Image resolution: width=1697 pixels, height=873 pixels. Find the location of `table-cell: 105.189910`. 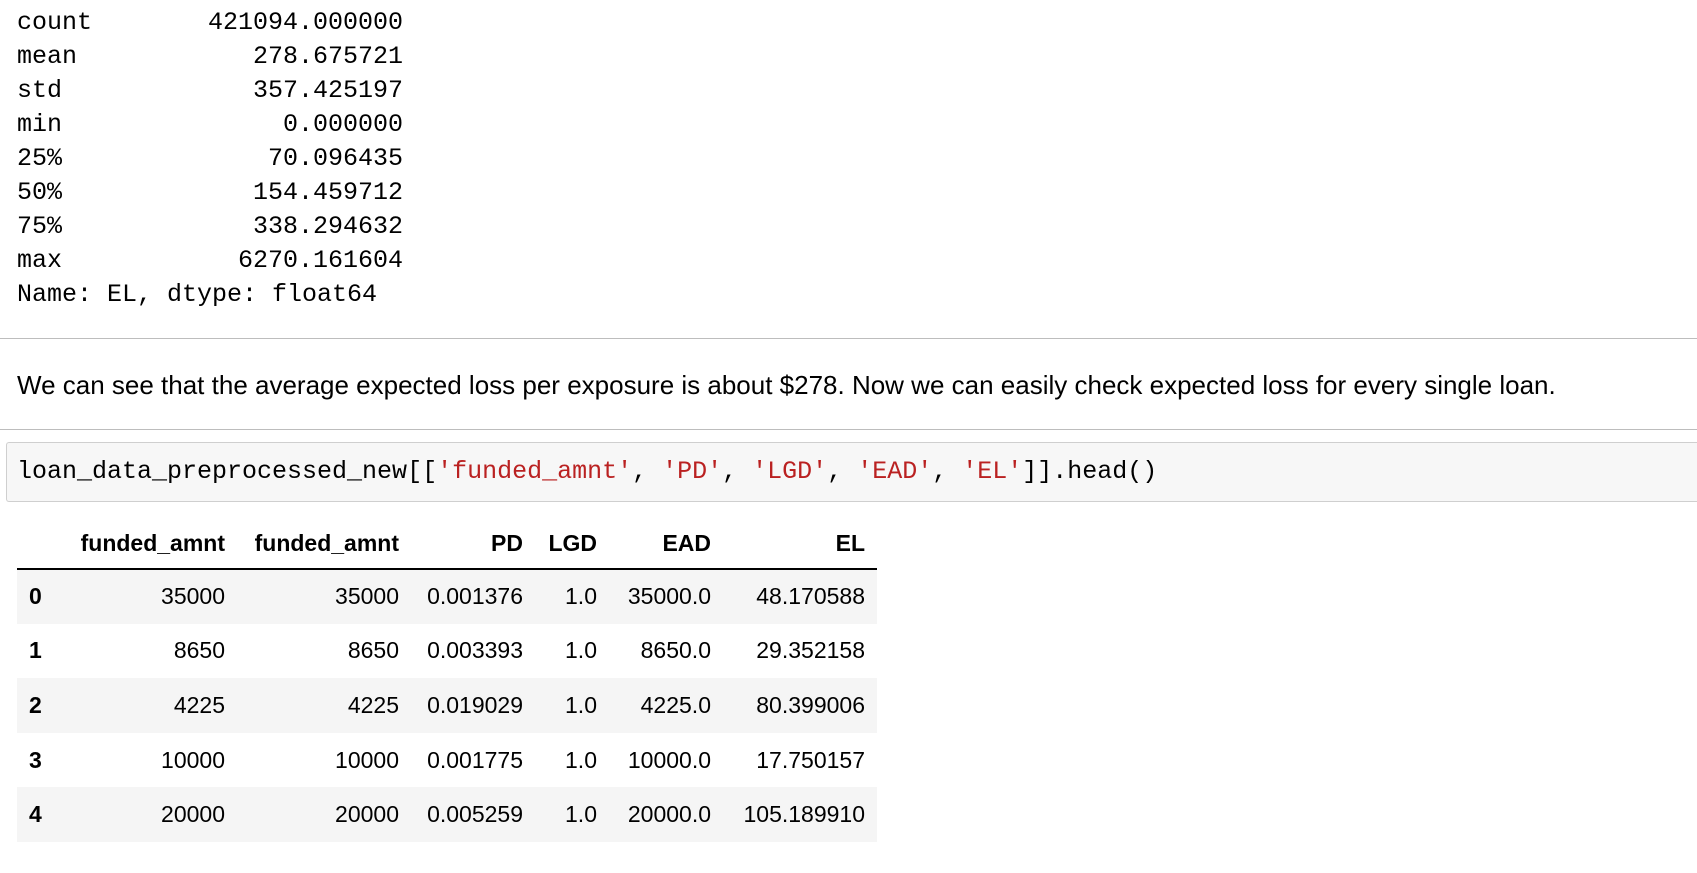

table-cell: 105.189910 is located at coordinates (804, 814).